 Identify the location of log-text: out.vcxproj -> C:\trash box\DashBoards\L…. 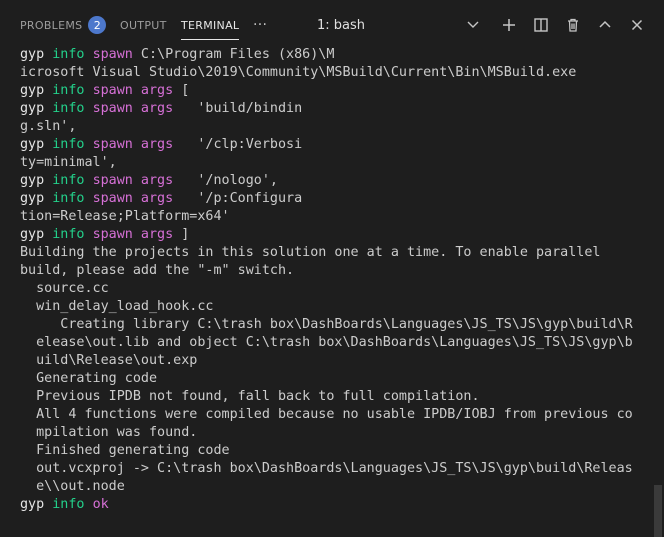
(326, 468).